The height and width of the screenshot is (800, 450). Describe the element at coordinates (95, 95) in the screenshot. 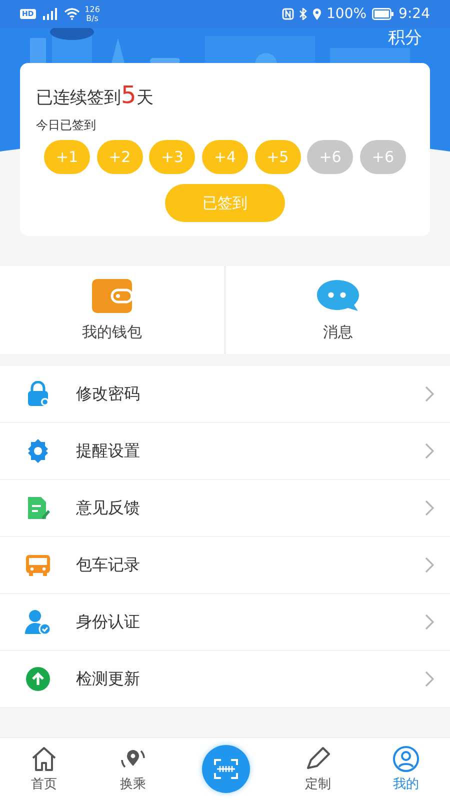

I see `streak-text: 已连续签到5天` at that location.